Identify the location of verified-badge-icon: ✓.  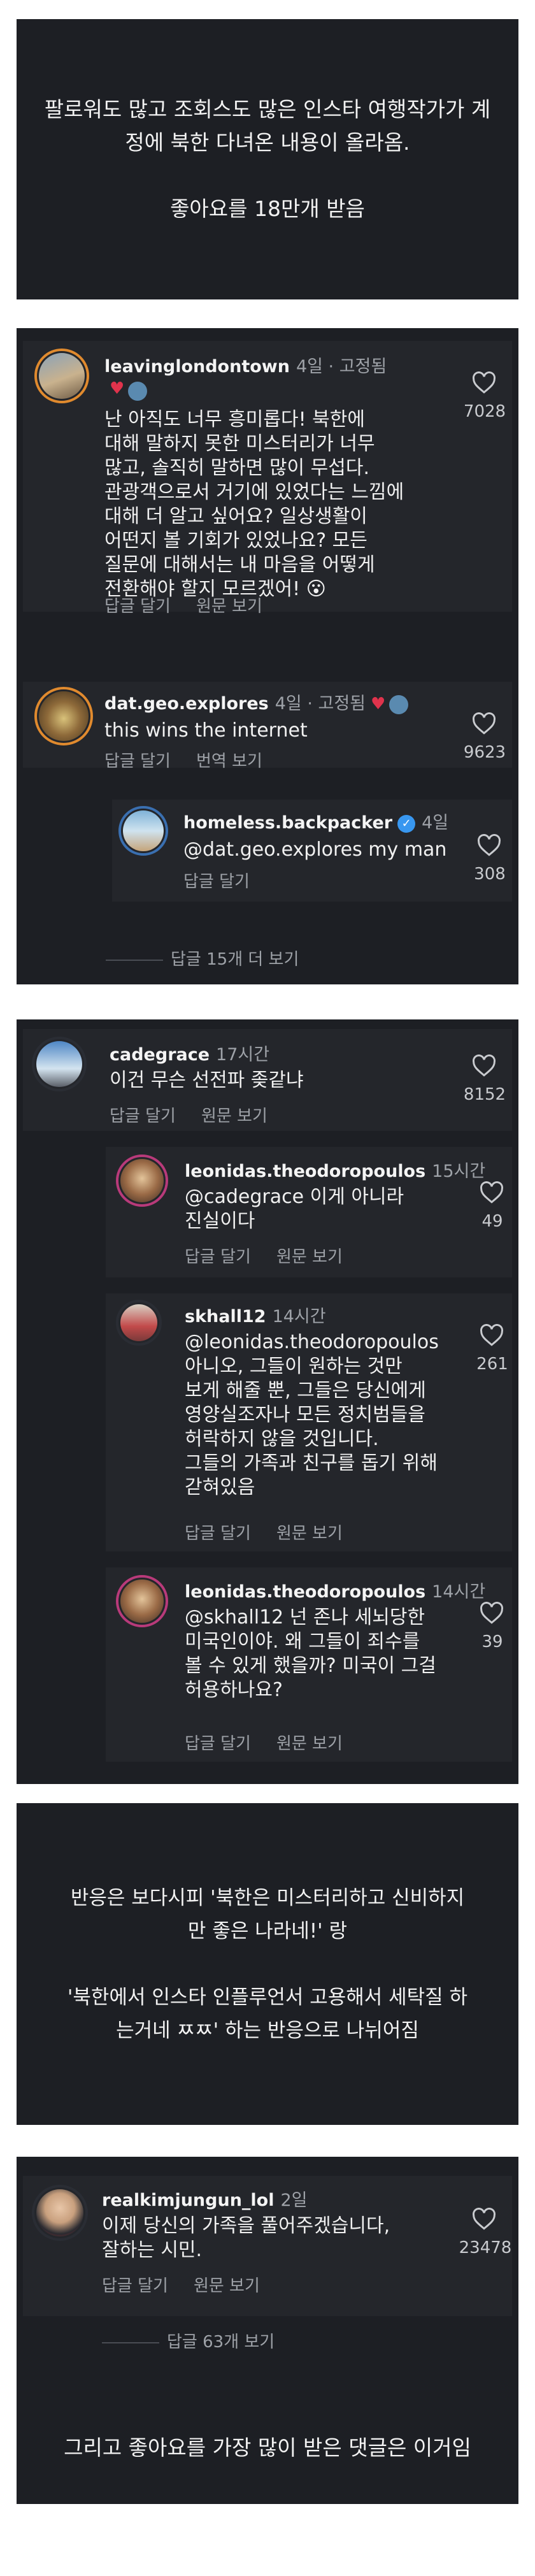
(406, 824).